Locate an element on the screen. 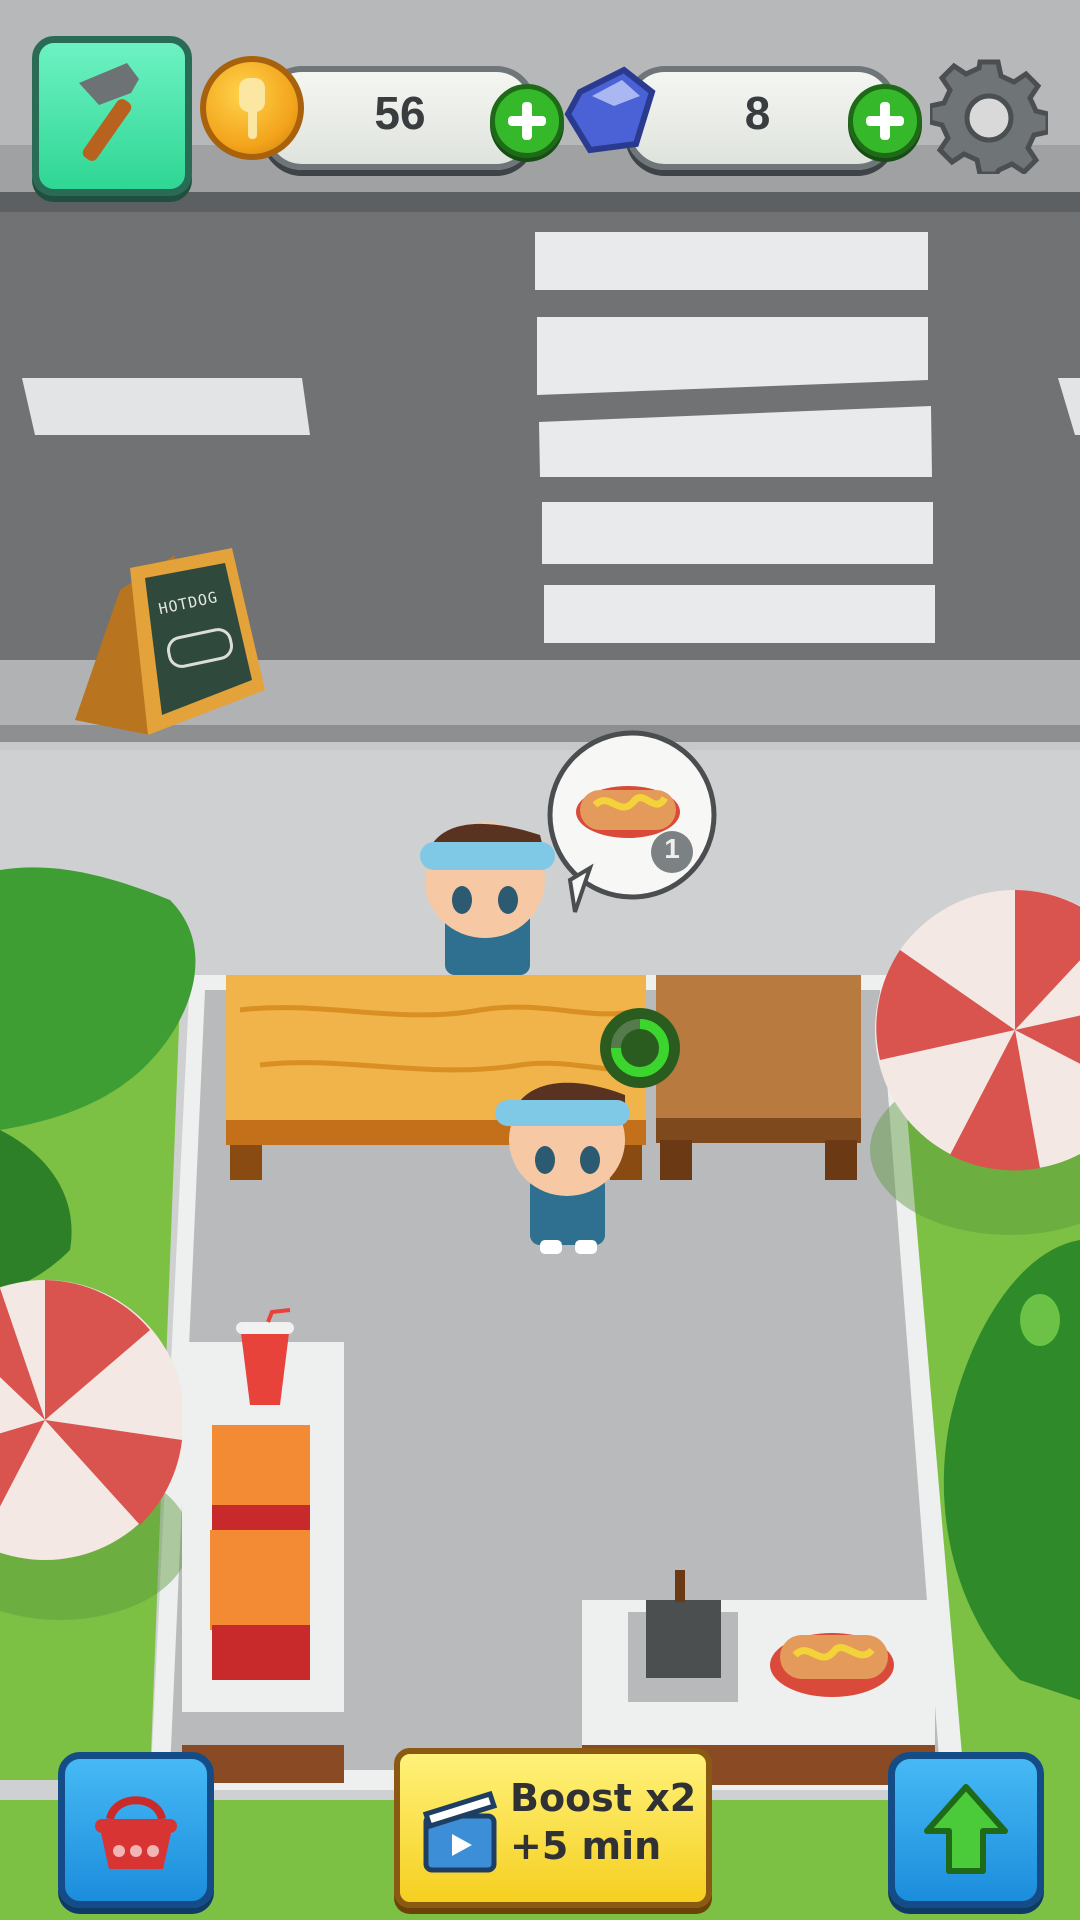 This screenshot has height=1920, width=1080. boost-duration-label: +5 min is located at coordinates (586, 1846).